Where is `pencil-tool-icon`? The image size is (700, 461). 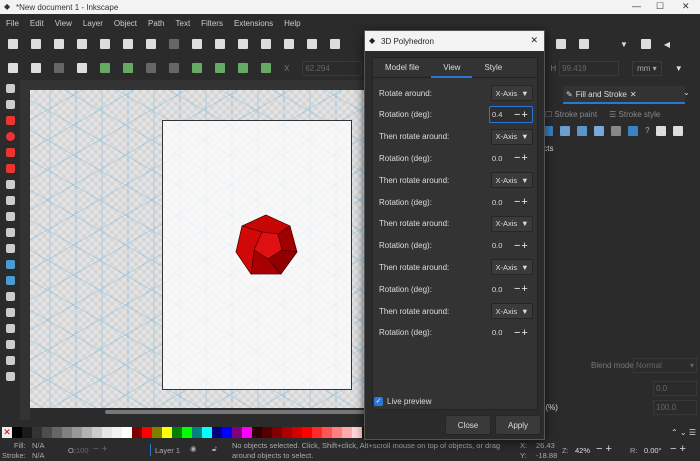
pencil-tool-icon is located at coordinates (10, 200).